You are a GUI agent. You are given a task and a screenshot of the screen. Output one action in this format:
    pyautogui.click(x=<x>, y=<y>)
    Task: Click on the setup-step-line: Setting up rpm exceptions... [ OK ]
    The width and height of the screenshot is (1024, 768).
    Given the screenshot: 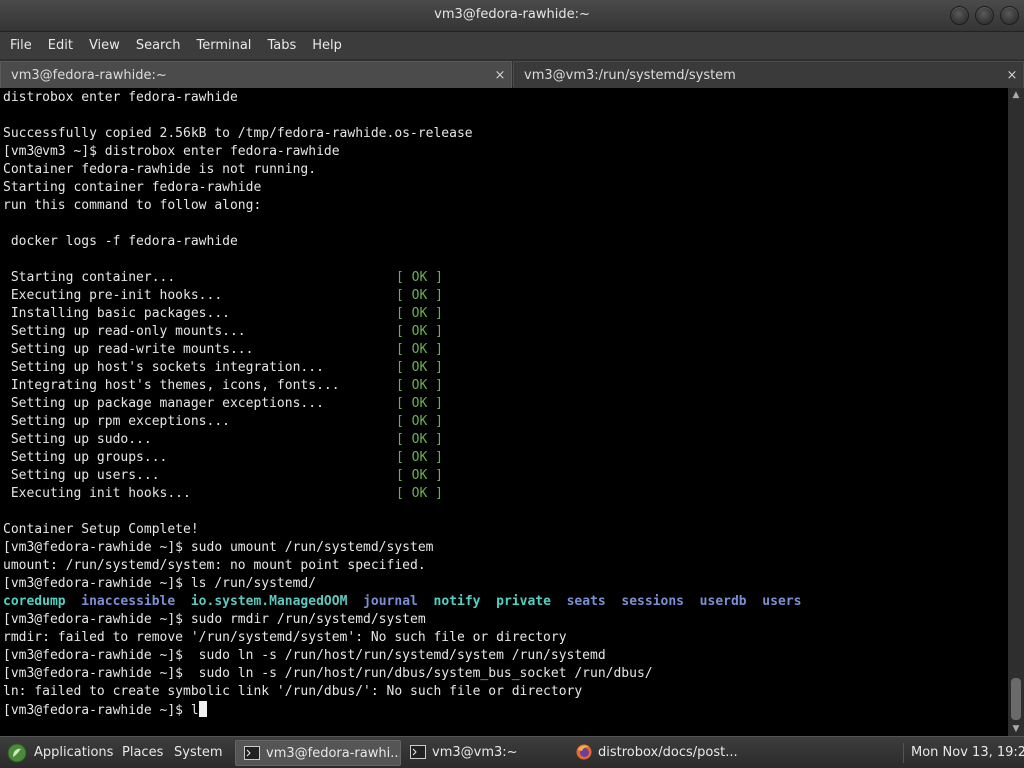 What is the action you would take?
    pyautogui.click(x=223, y=422)
    